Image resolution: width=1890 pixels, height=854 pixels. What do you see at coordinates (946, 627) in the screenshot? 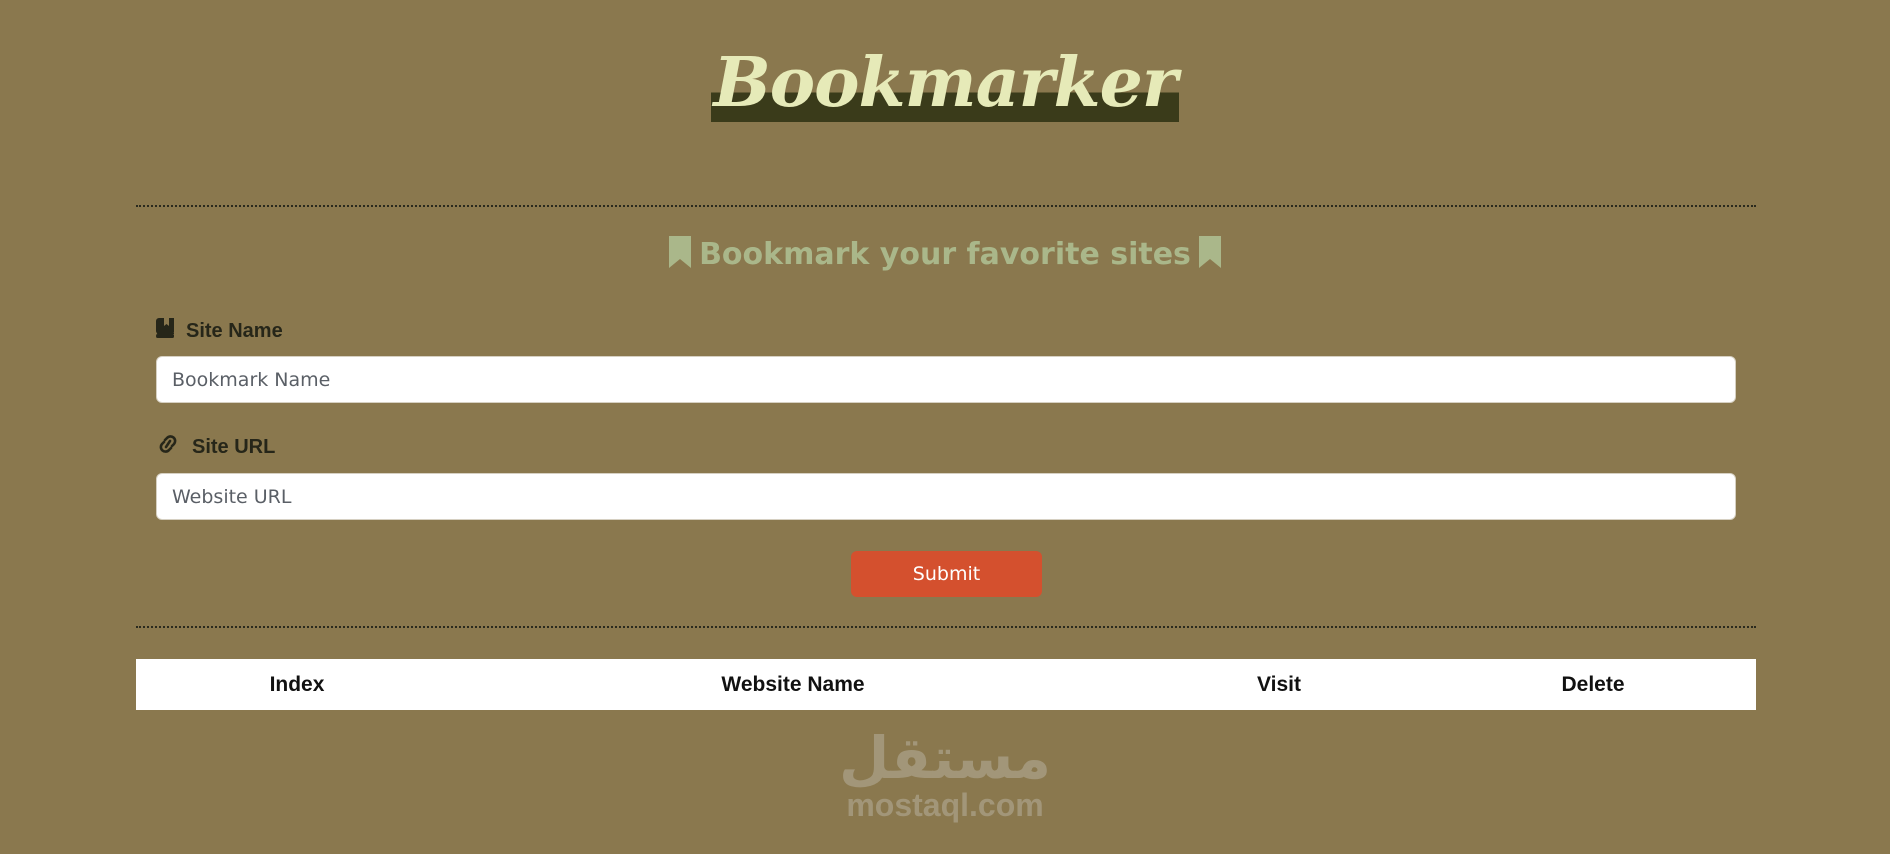
I see `bottom-divider` at bounding box center [946, 627].